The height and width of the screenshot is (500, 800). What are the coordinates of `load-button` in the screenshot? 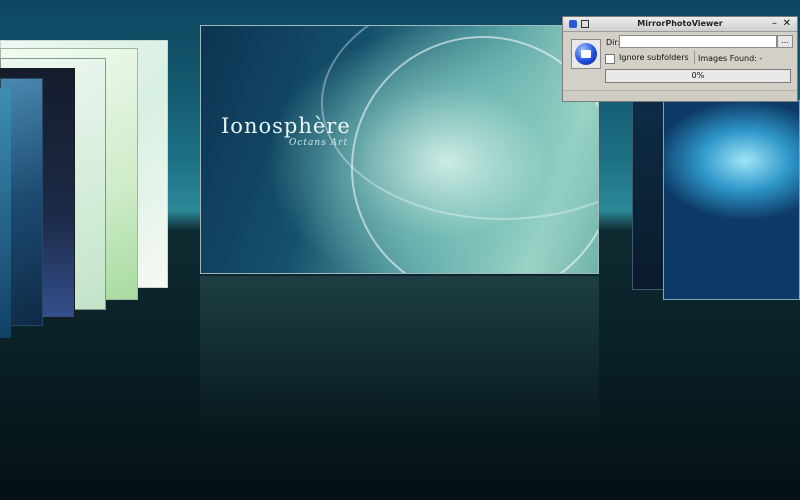 It's located at (586, 54).